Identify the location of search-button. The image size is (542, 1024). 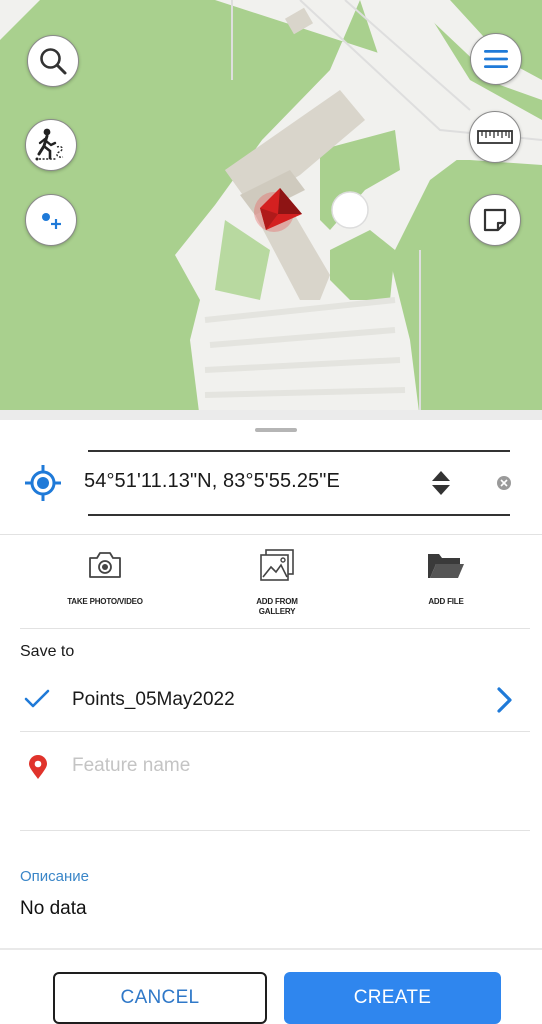
(53, 61).